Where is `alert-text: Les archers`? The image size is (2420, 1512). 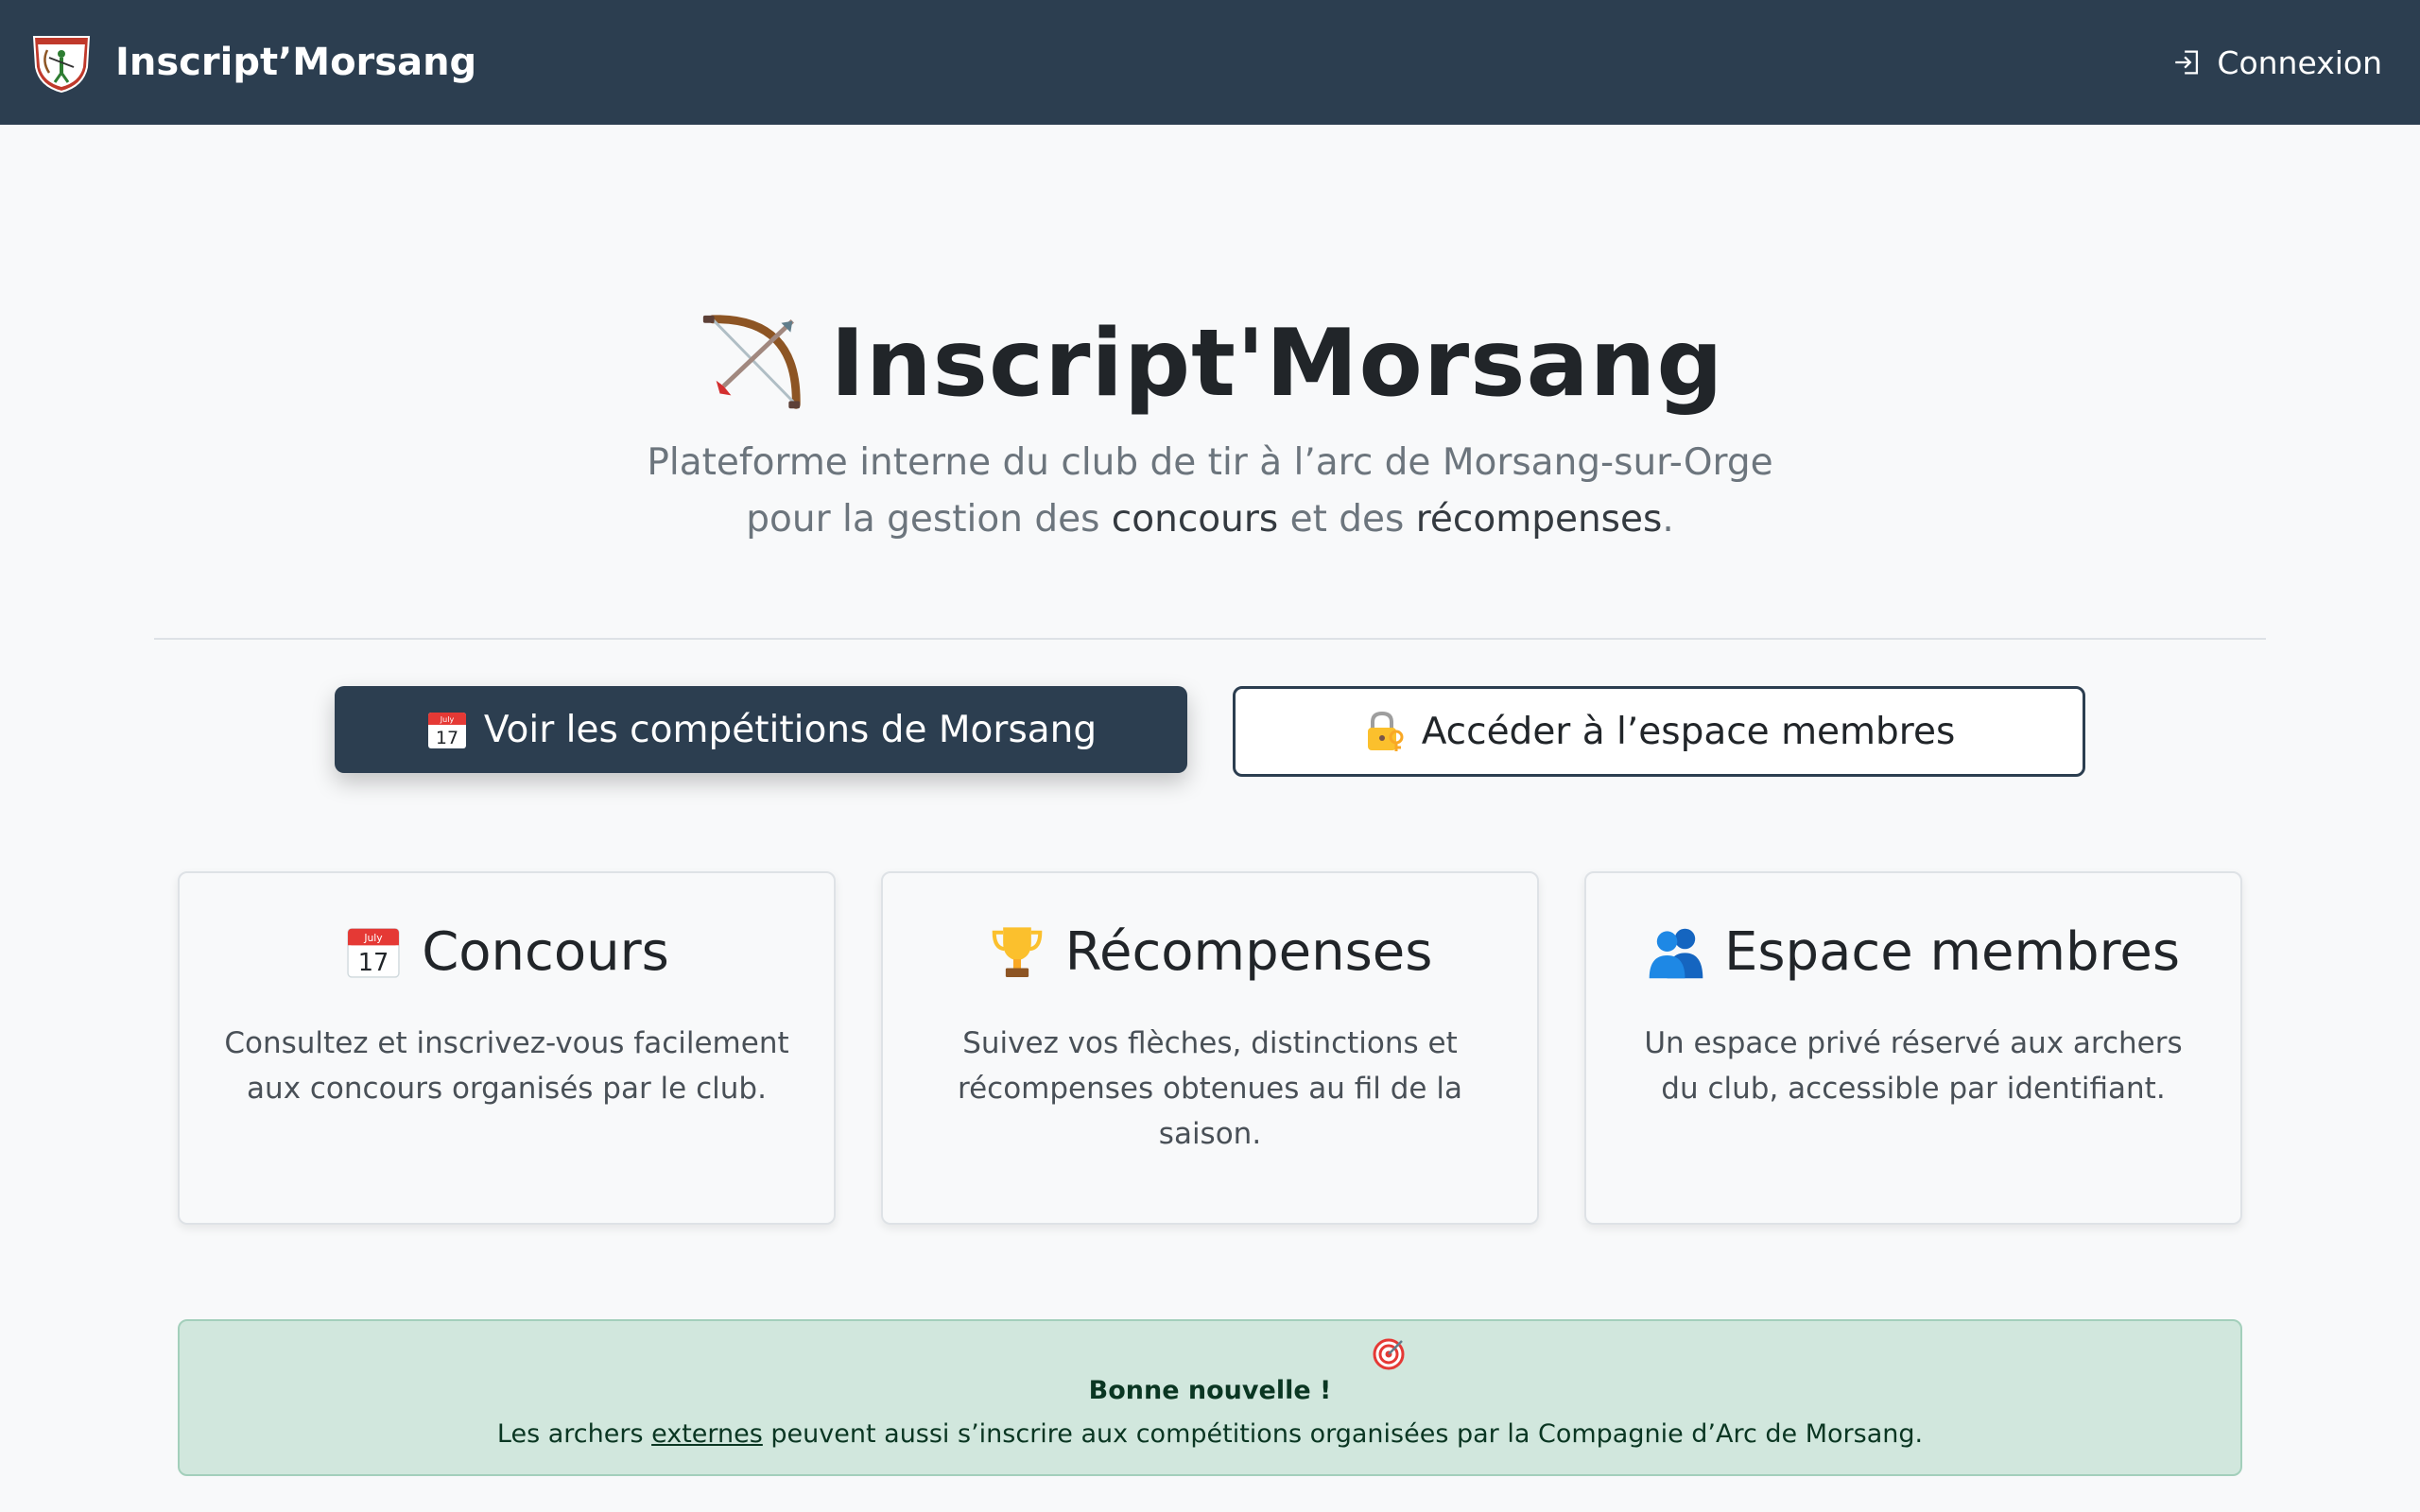 alert-text: Les archers is located at coordinates (574, 1434).